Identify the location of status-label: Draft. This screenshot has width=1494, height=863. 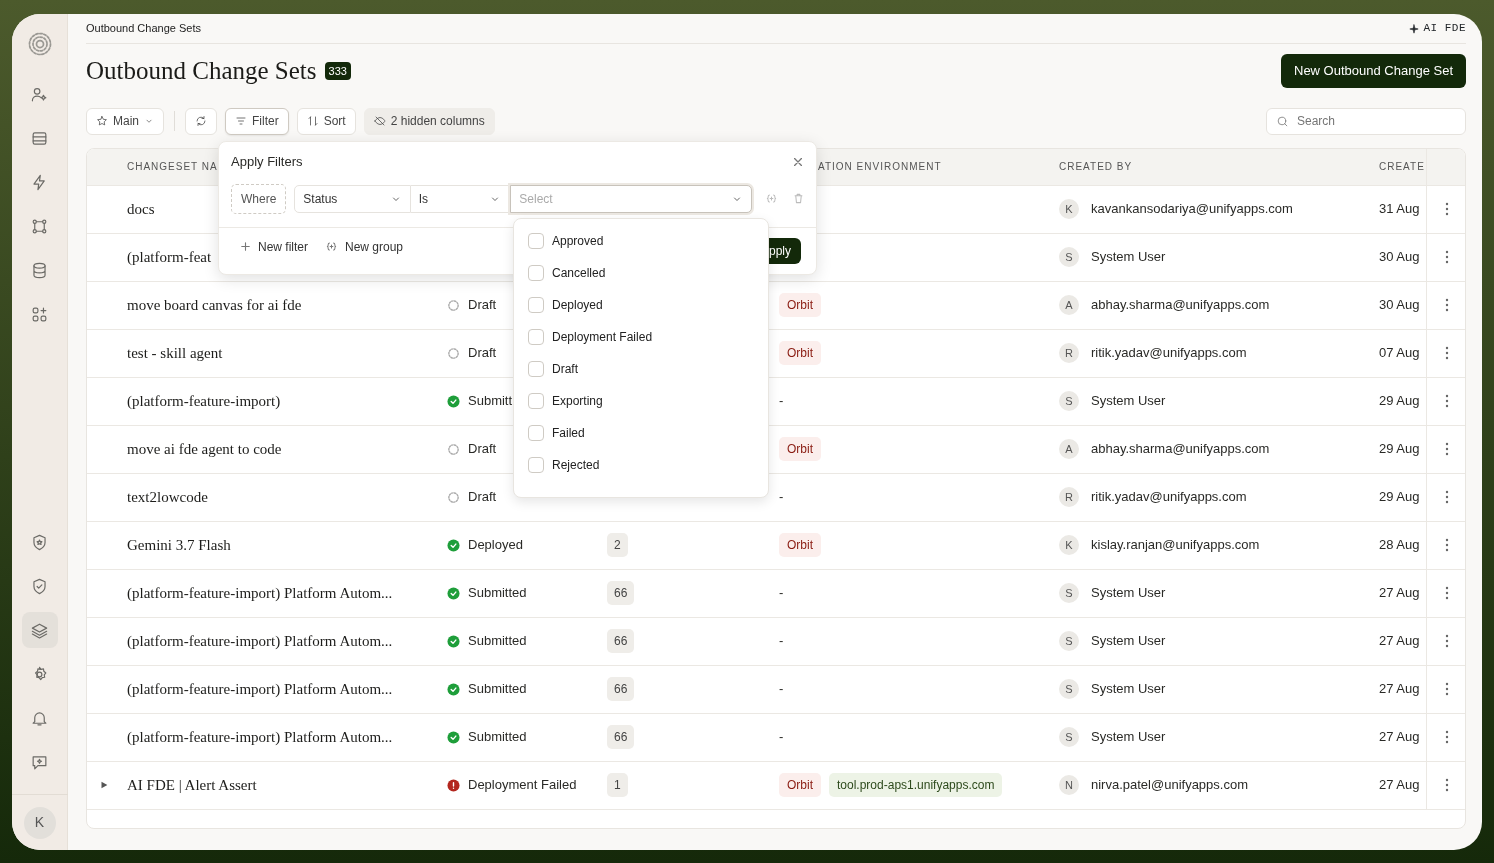
(482, 305).